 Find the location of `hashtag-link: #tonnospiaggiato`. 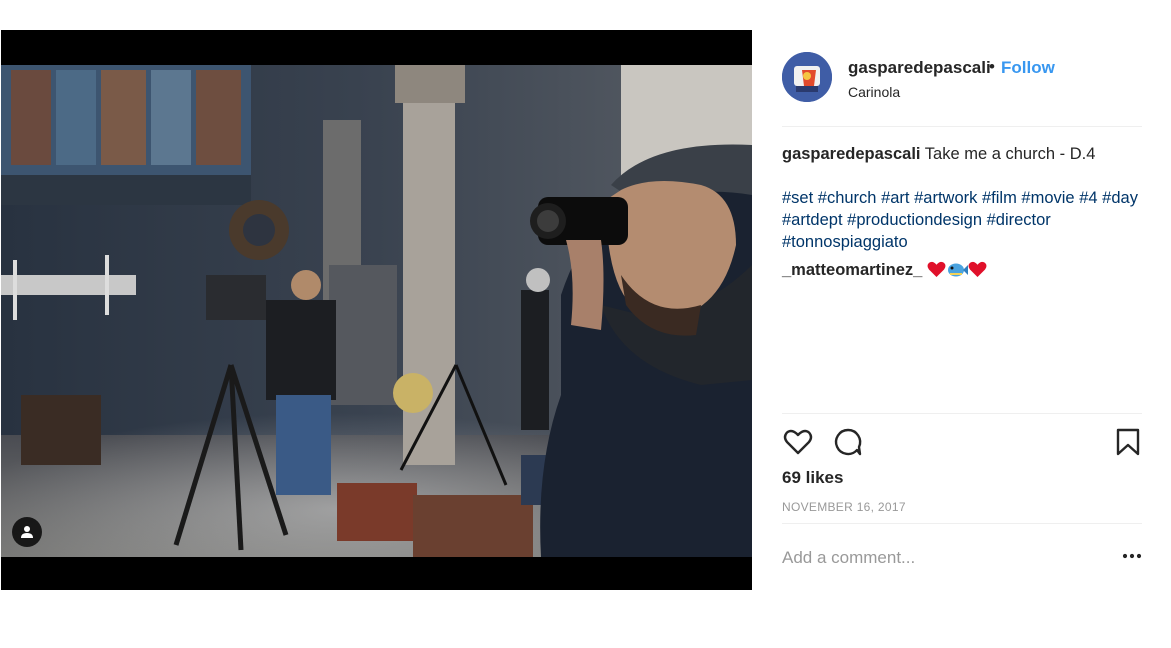

hashtag-link: #tonnospiaggiato is located at coordinates (845, 242).